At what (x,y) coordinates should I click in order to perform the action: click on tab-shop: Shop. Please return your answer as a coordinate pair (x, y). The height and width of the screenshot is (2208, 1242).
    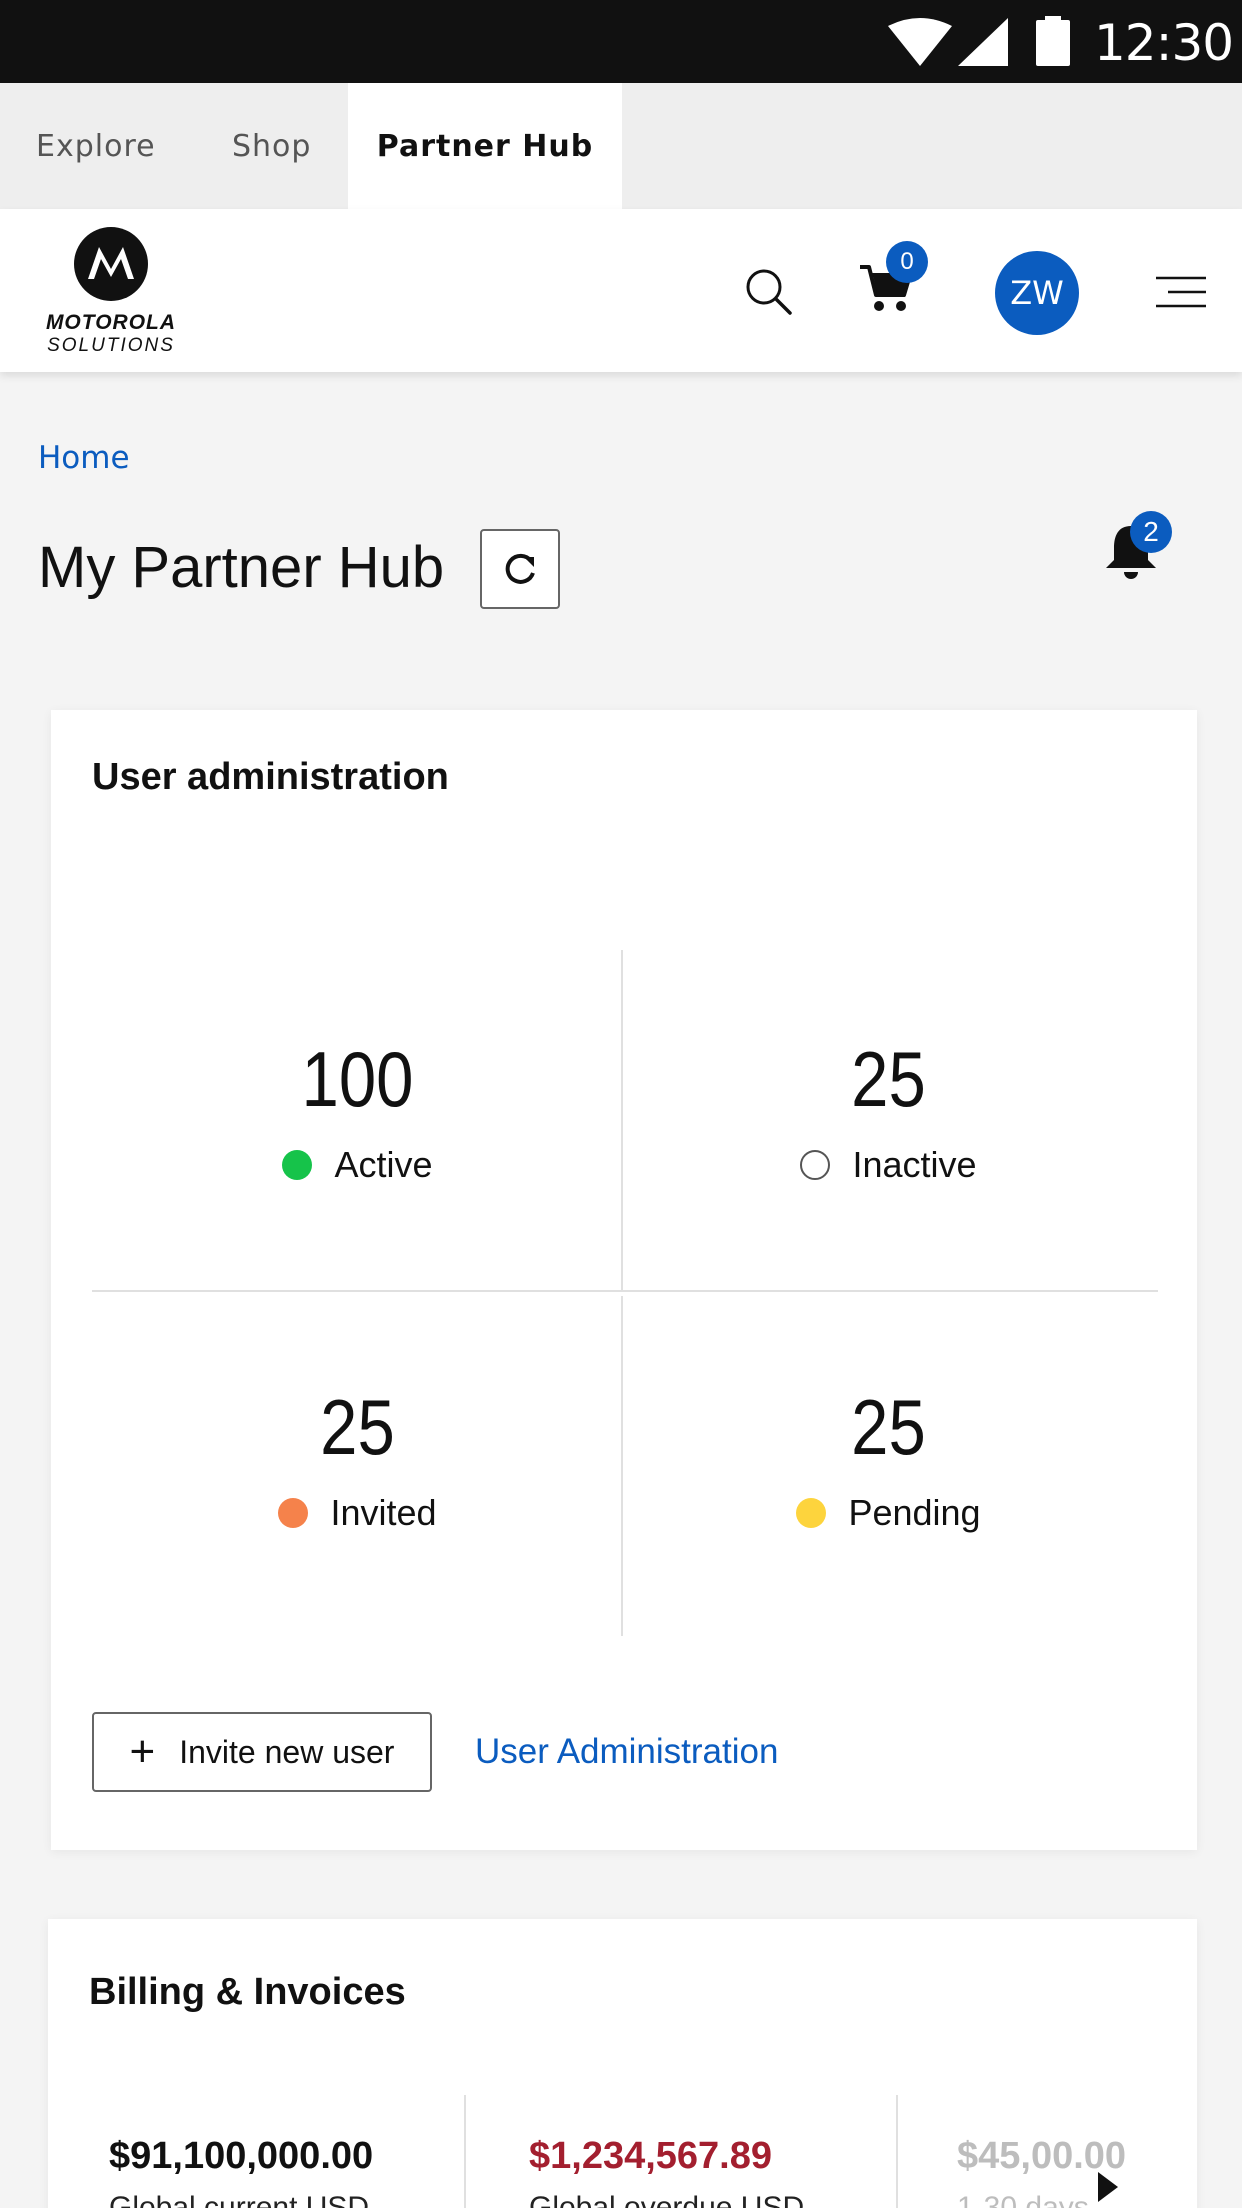
    Looking at the image, I should click on (274, 146).